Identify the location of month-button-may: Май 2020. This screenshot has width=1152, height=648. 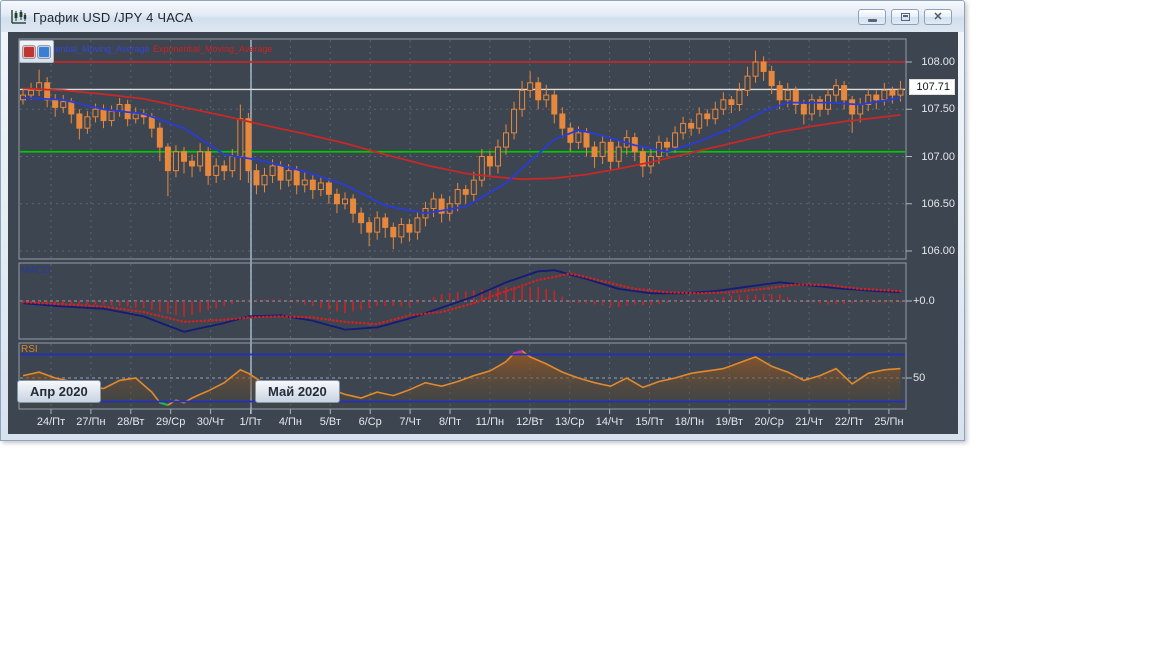
(297, 391).